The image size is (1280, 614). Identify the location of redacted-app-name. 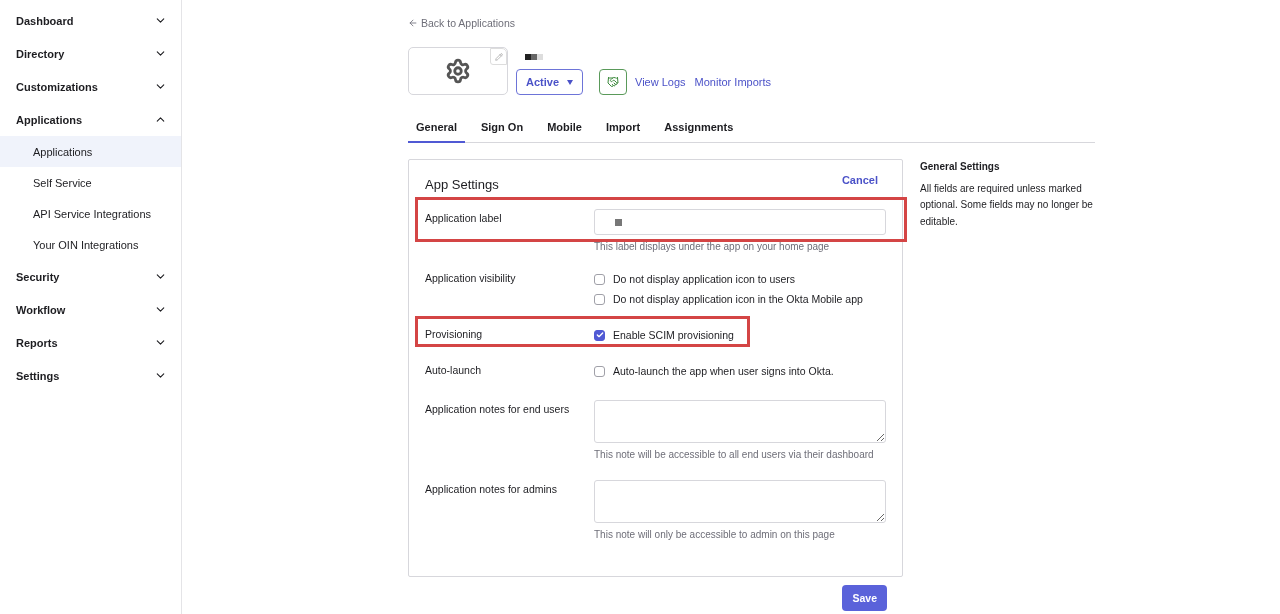
(534, 57).